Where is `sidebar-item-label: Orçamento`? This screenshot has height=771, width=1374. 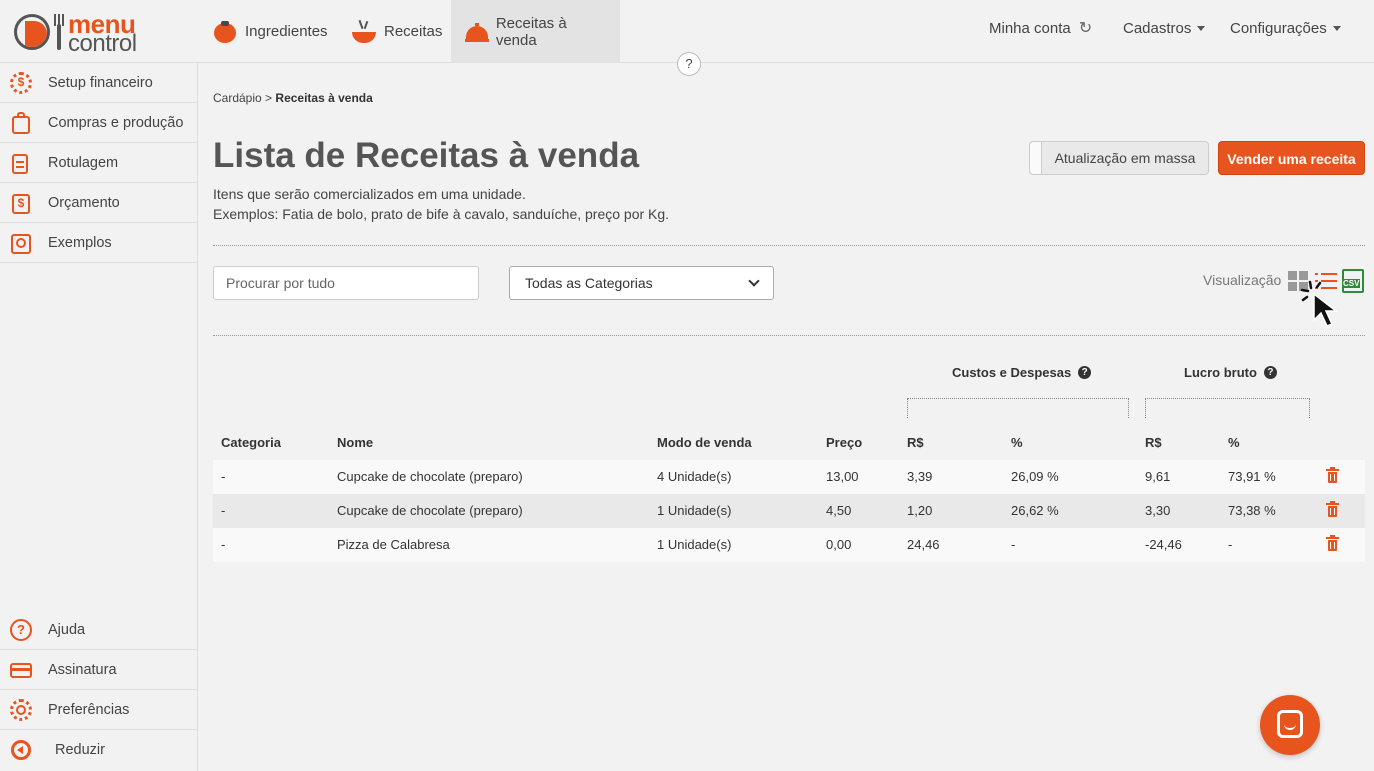 sidebar-item-label: Orçamento is located at coordinates (84, 202).